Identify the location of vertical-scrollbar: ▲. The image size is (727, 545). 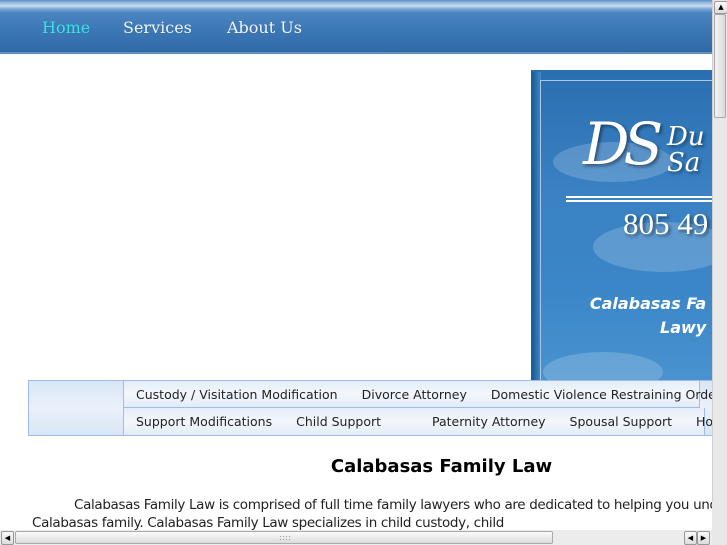
(719, 250).